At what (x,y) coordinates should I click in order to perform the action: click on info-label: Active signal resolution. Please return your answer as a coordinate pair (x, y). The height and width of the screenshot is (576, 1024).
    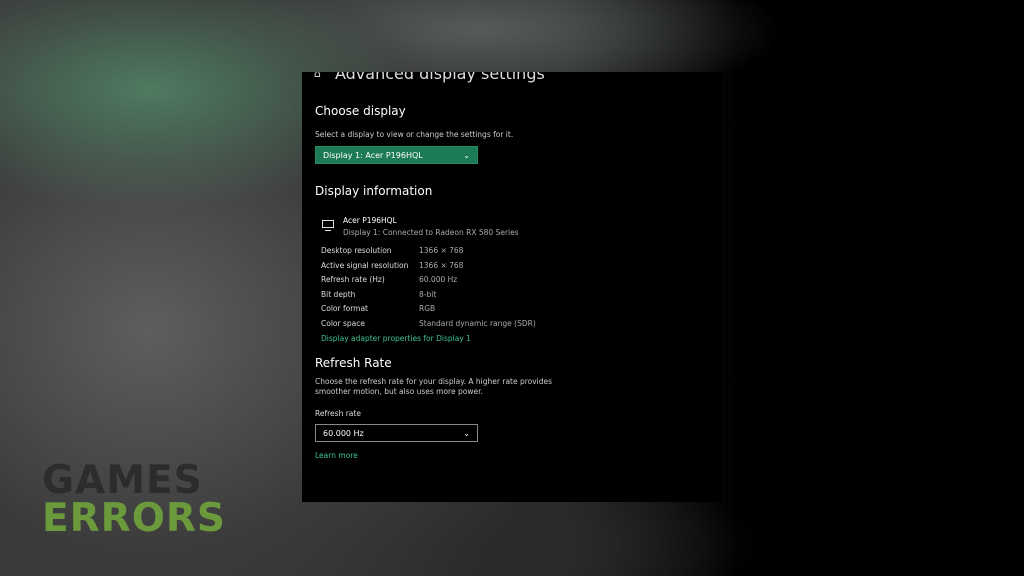
    Looking at the image, I should click on (365, 265).